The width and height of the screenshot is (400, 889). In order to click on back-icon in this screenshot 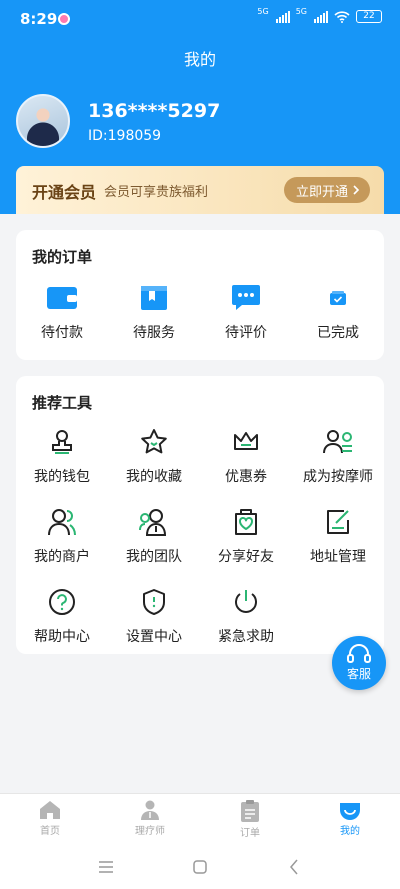, I will do `click(294, 867)`.